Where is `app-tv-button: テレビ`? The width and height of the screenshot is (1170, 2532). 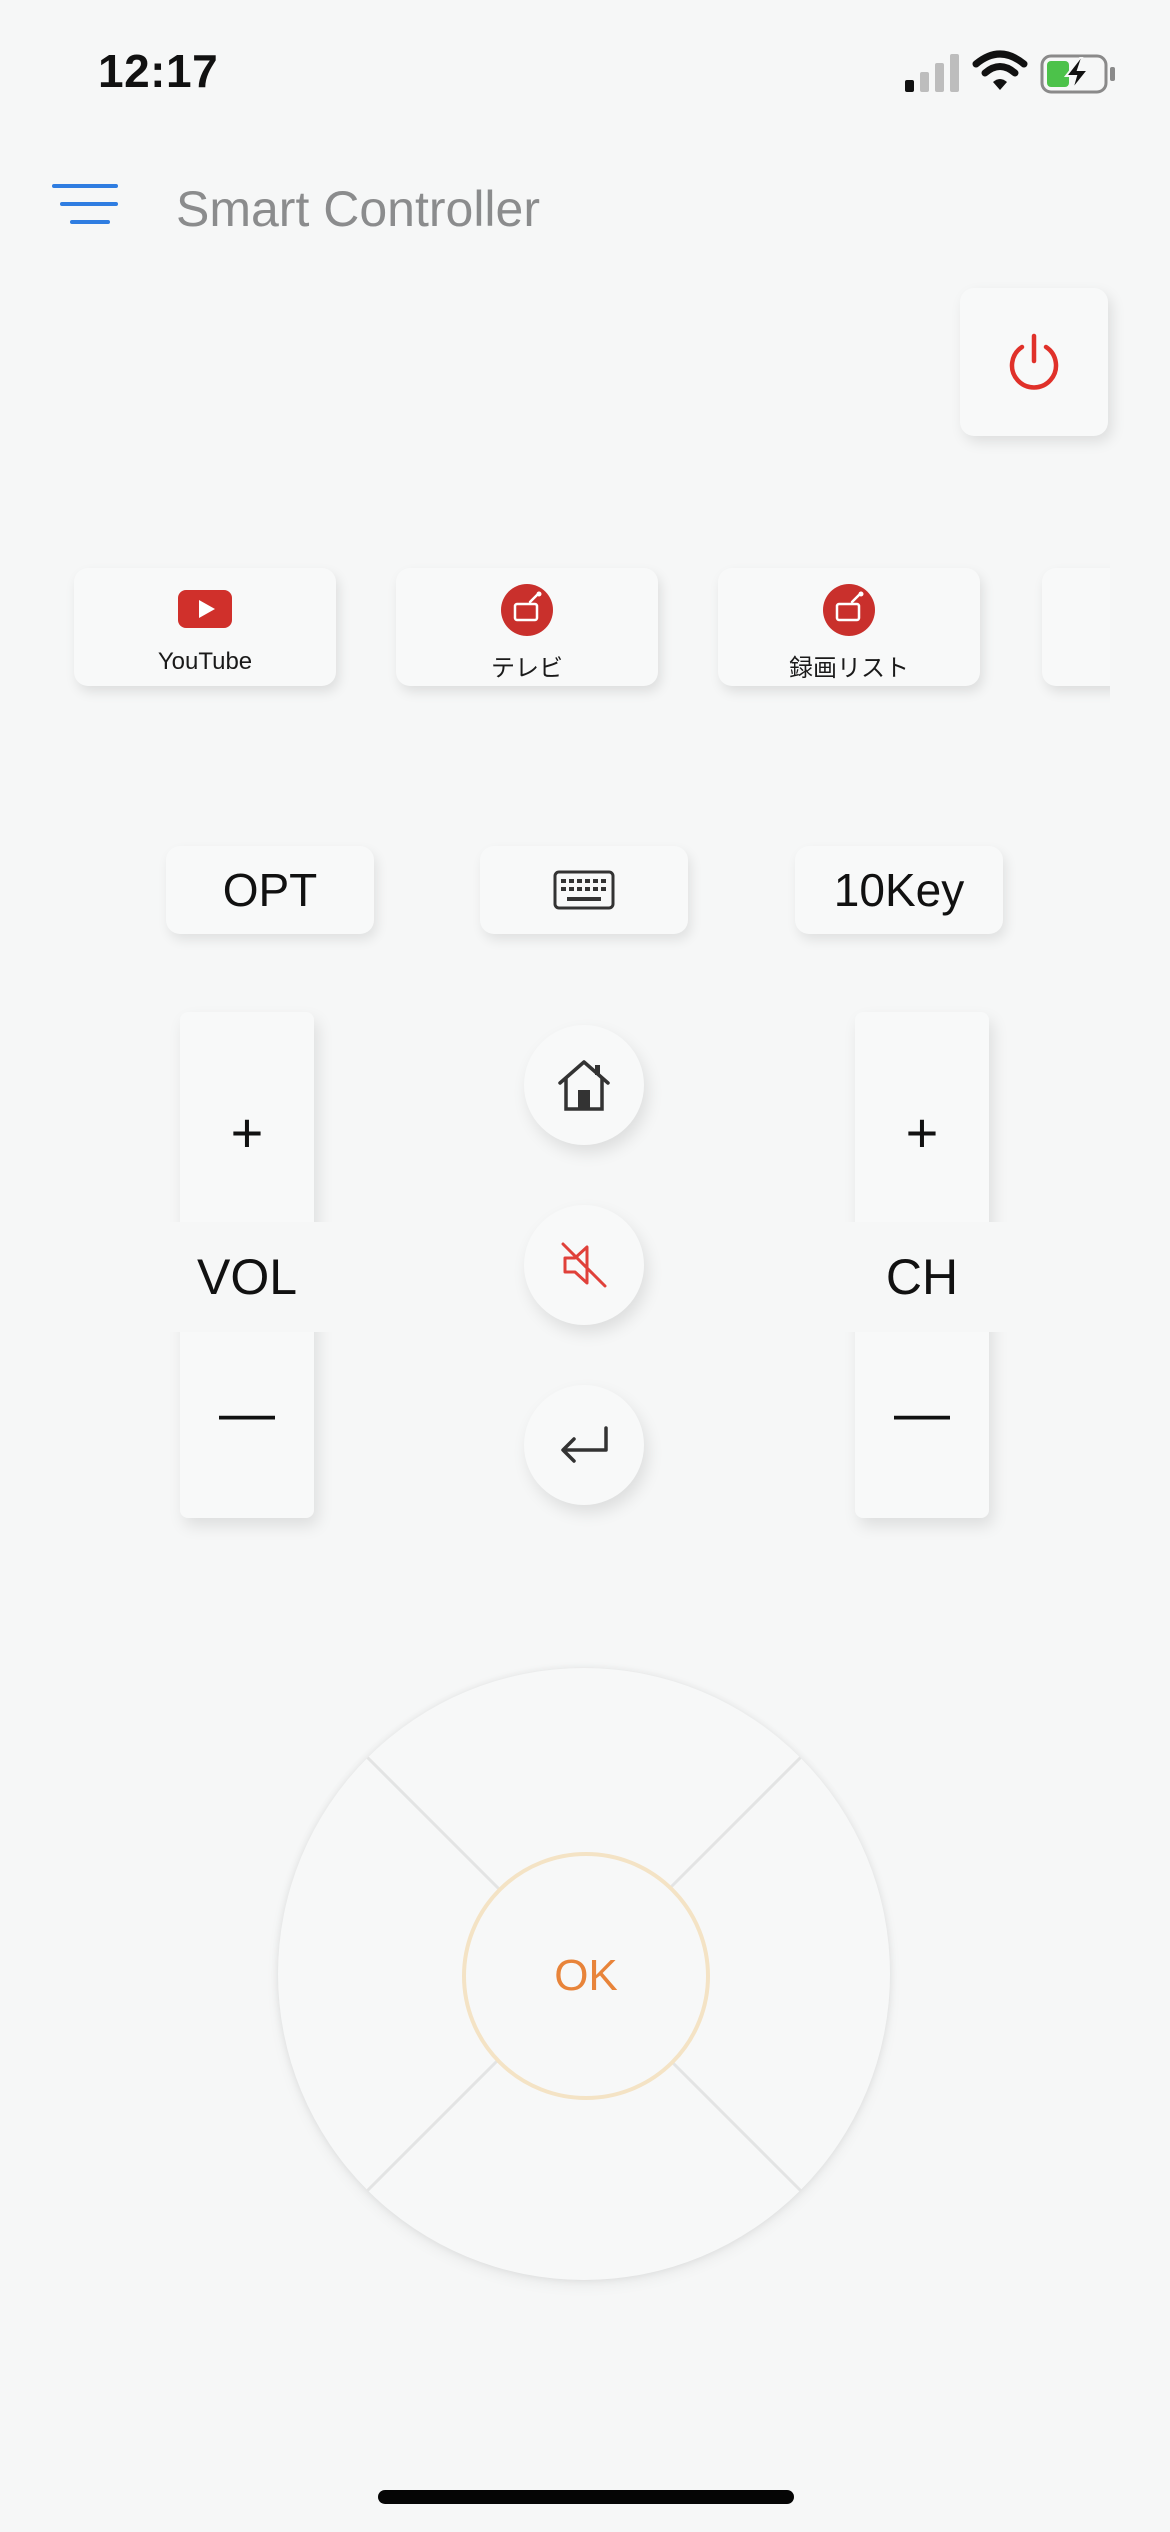
app-tv-button: テレビ is located at coordinates (527, 627).